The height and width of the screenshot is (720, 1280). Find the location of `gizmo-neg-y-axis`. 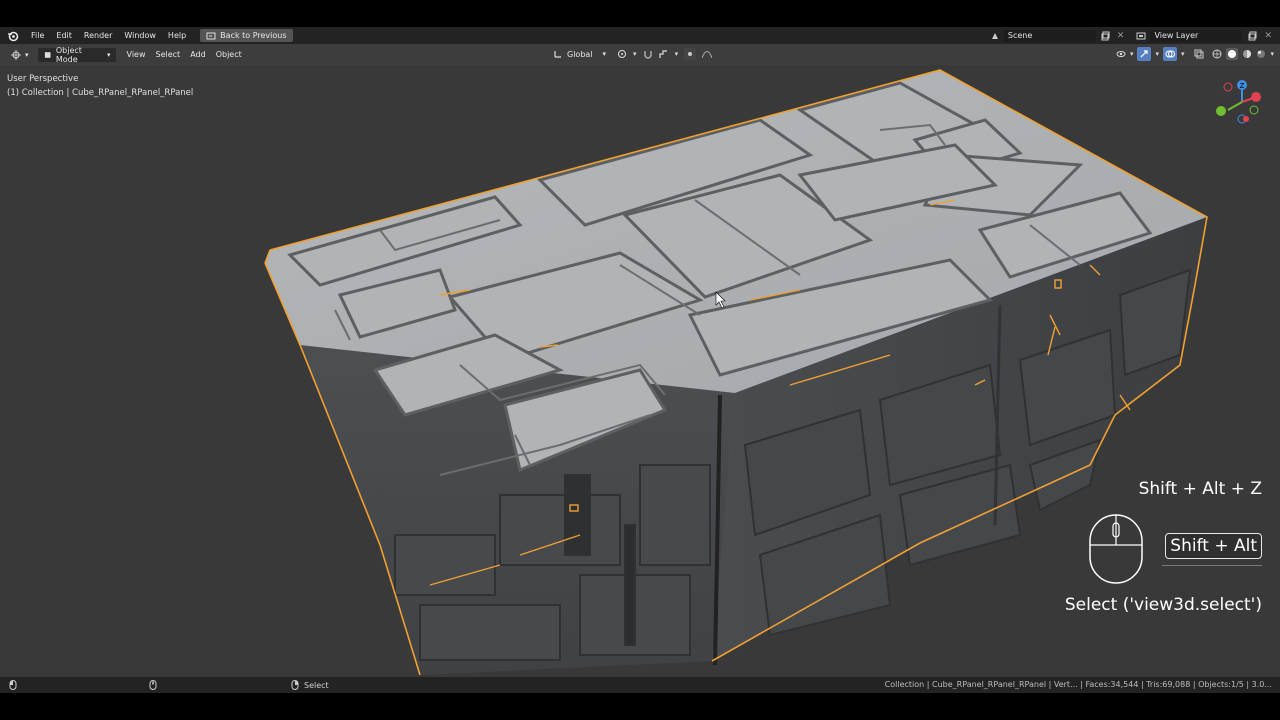

gizmo-neg-y-axis is located at coordinates (1254, 110).